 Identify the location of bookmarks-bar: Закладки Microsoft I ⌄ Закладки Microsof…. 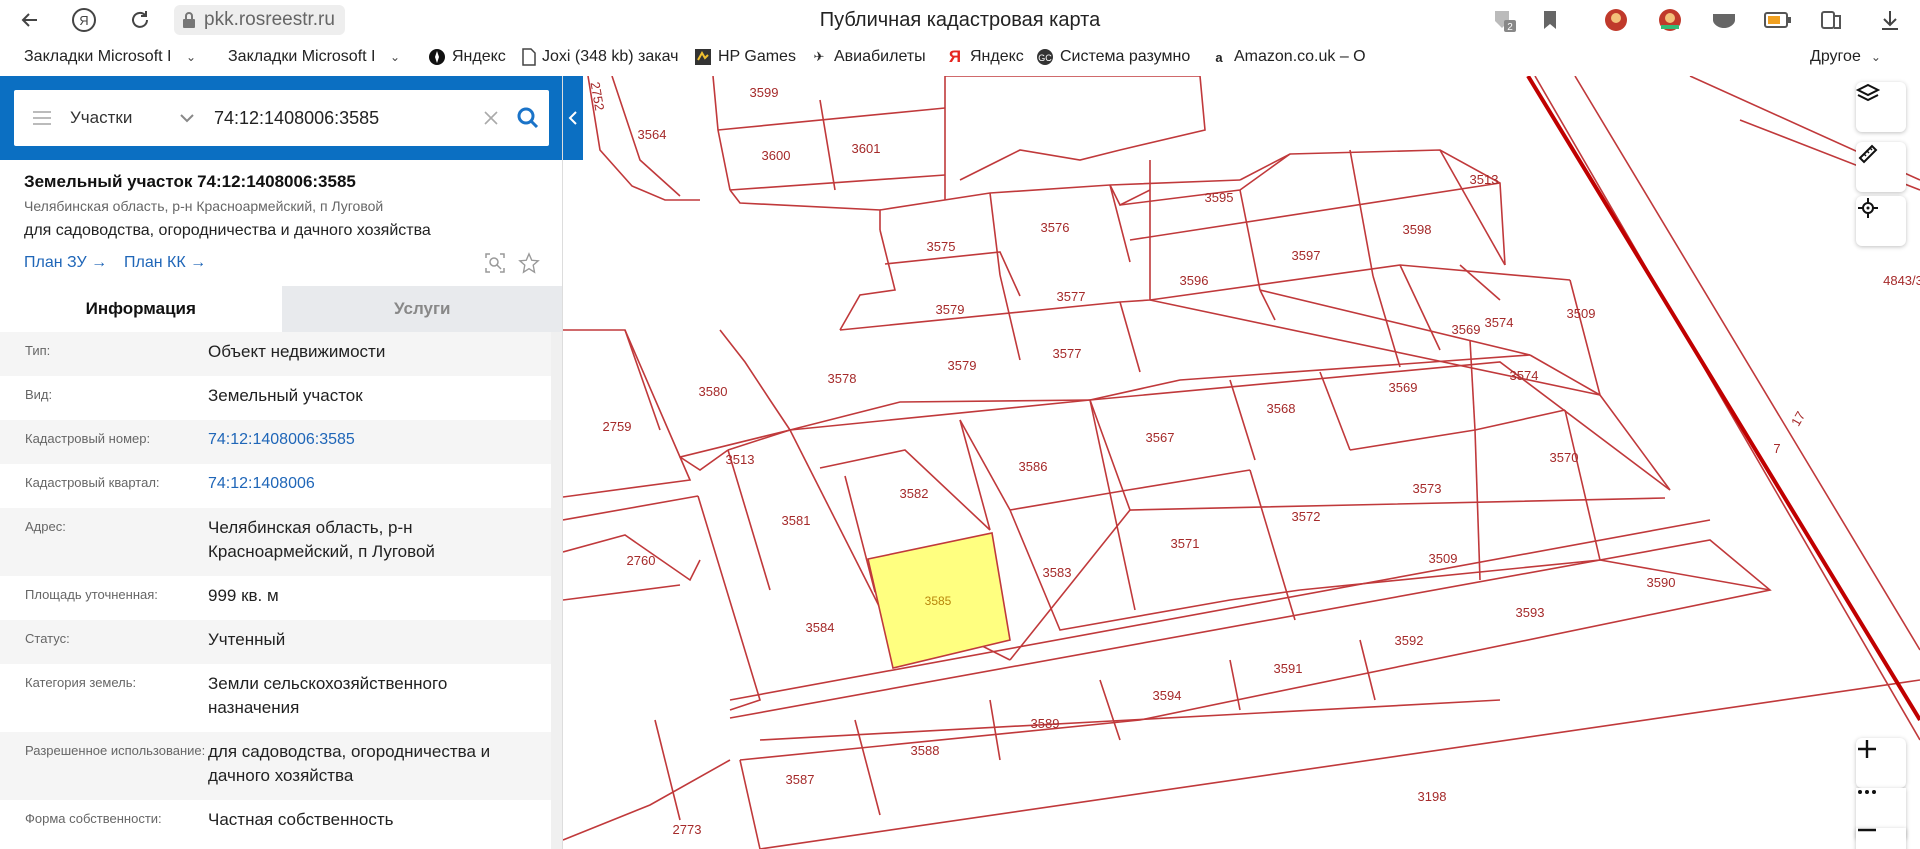
(960, 58).